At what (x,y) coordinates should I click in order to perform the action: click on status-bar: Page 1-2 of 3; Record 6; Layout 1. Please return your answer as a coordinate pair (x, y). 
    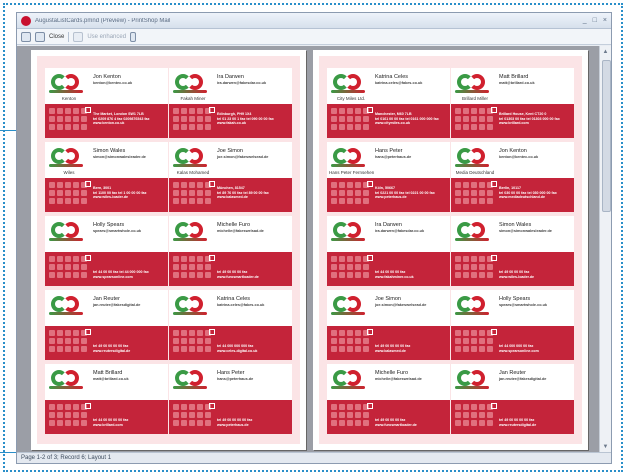
    Looking at the image, I should click on (314, 457).